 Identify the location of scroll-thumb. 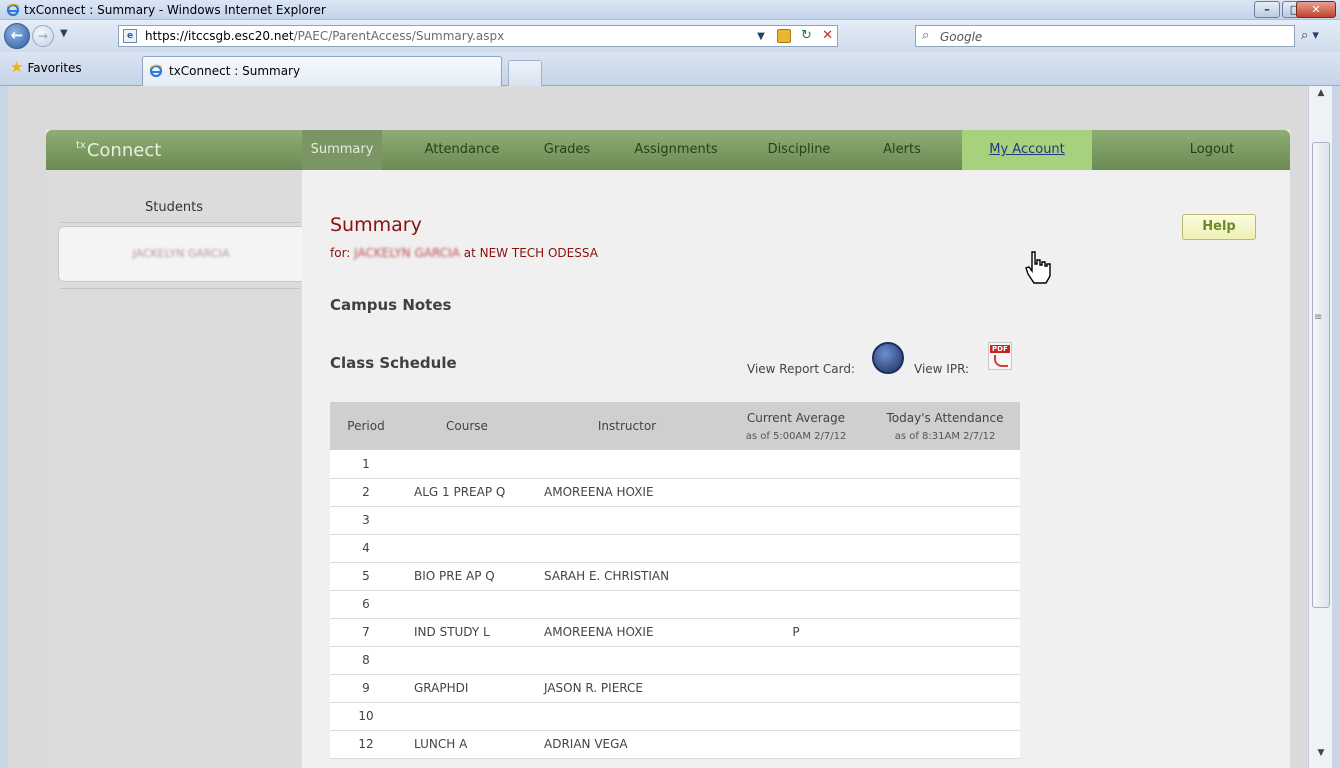
(1321, 375).